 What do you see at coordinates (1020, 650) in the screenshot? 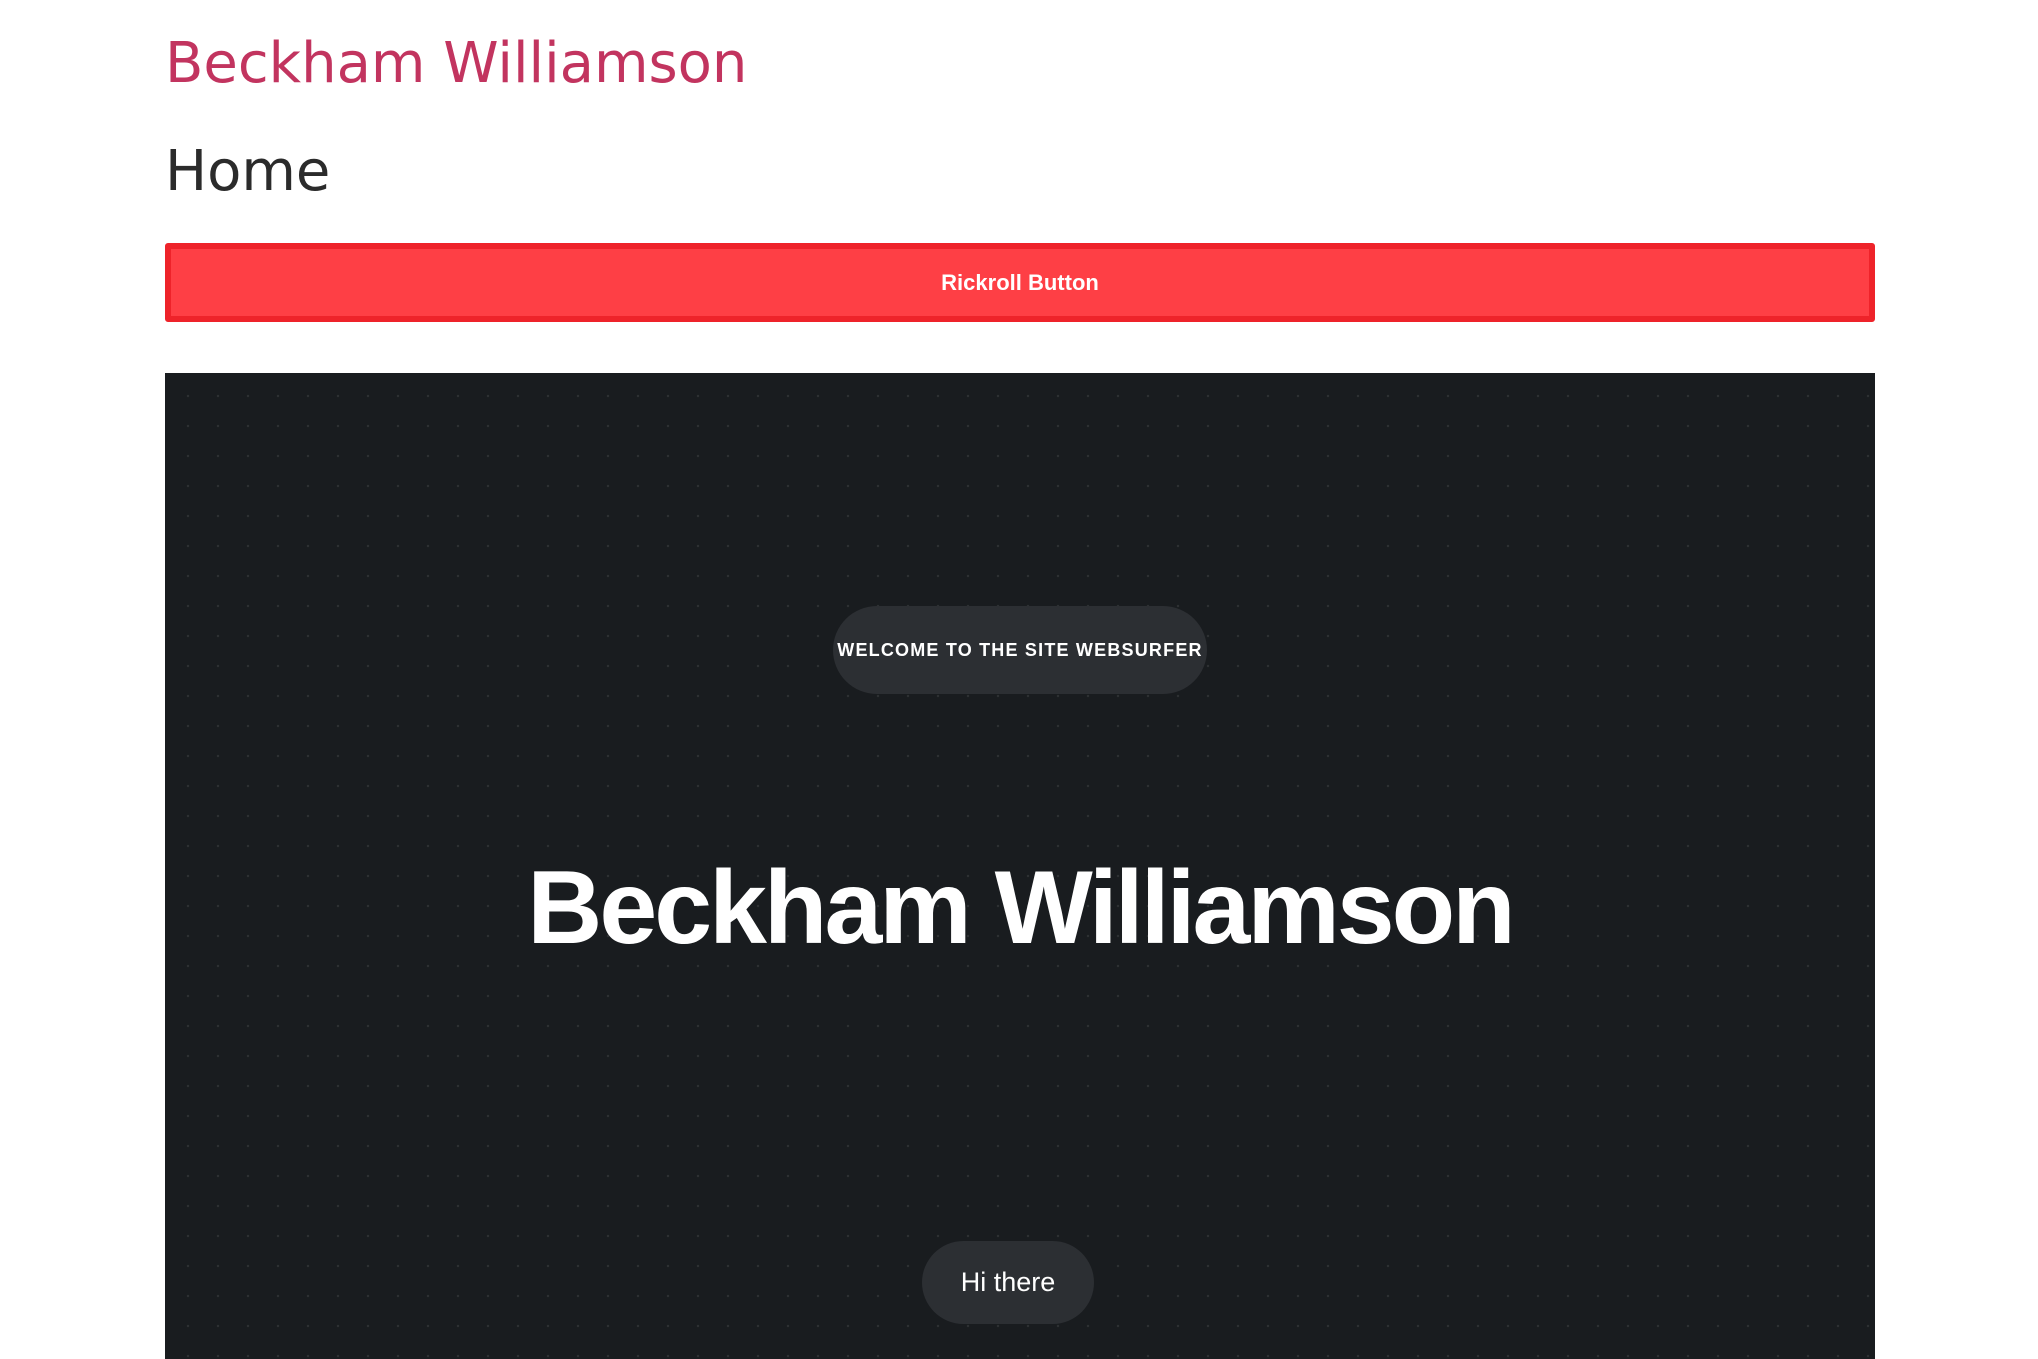
I see `welcome-badge: WELCOME TO THE SITE WEBSURFER` at bounding box center [1020, 650].